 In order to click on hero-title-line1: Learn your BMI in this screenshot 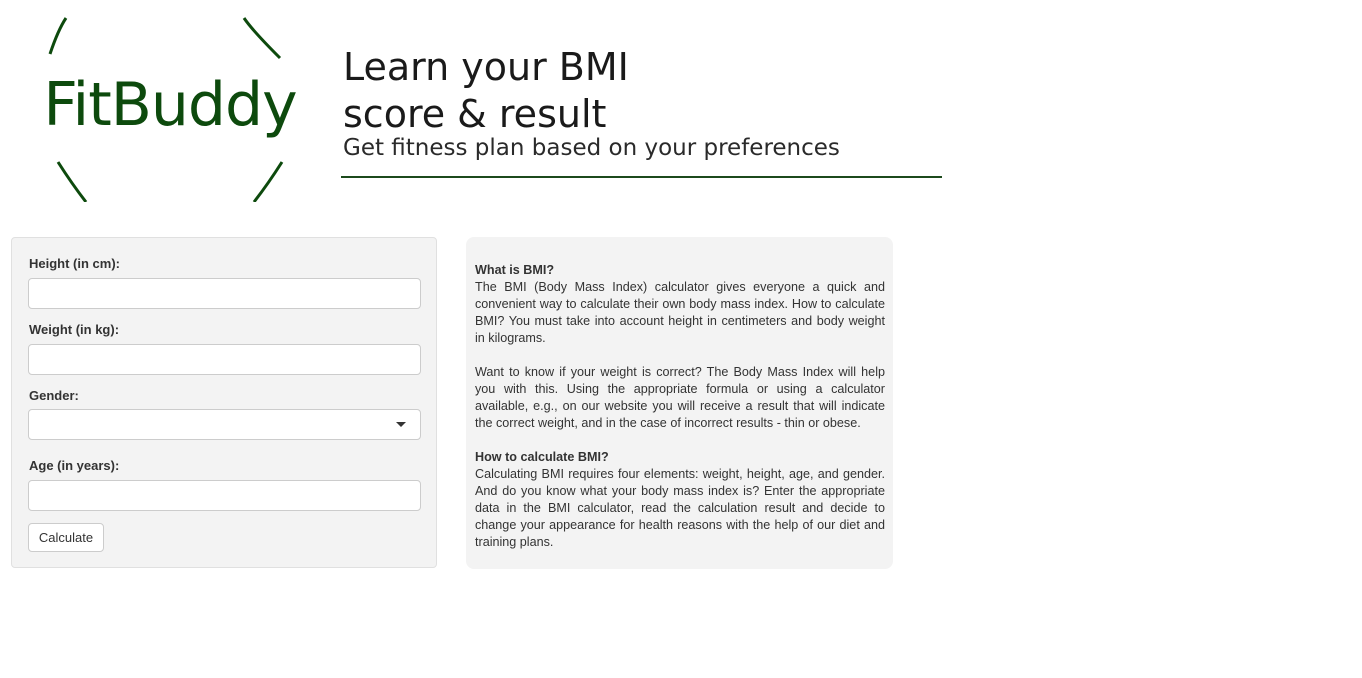, I will do `click(486, 67)`.